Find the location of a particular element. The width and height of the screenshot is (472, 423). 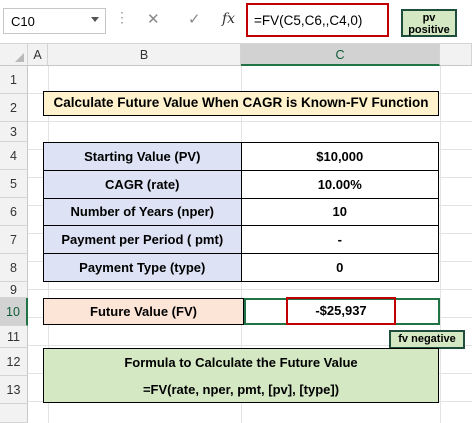

row-header-1: 1 is located at coordinates (14, 80).